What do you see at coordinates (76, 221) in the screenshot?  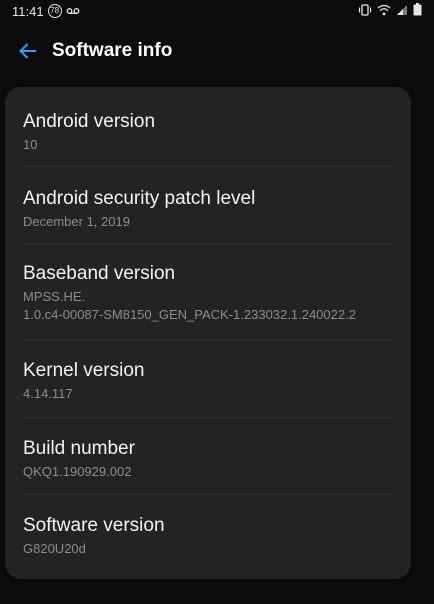 I see `list-item-value: December 1, 2019` at bounding box center [76, 221].